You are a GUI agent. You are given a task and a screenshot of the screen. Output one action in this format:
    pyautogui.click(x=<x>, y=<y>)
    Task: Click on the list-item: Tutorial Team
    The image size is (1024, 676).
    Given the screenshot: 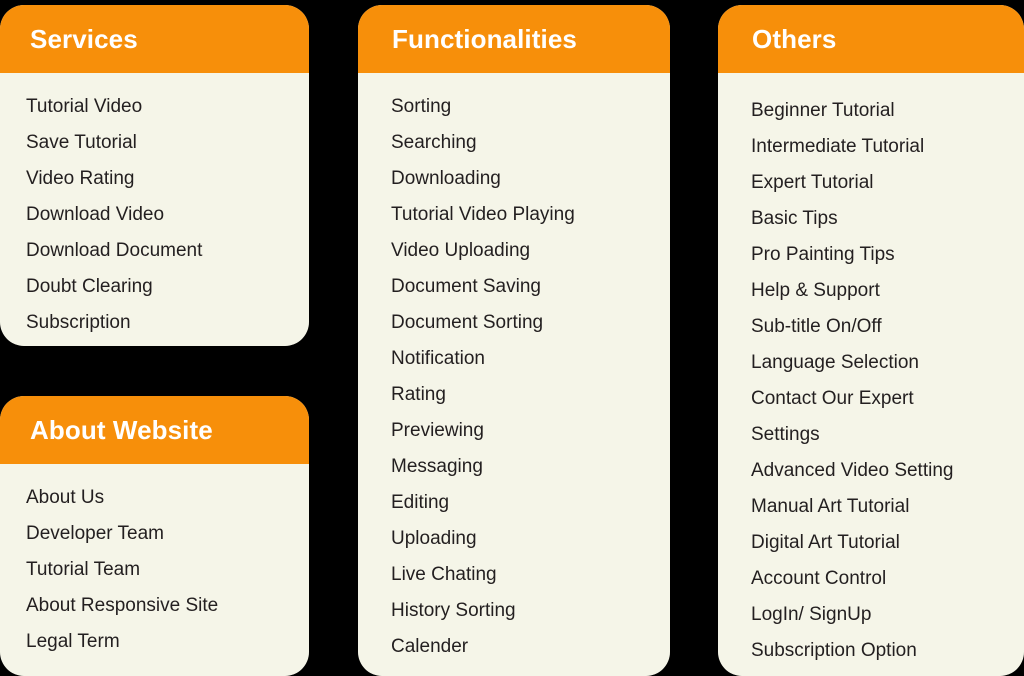 What is the action you would take?
    pyautogui.click(x=167, y=570)
    